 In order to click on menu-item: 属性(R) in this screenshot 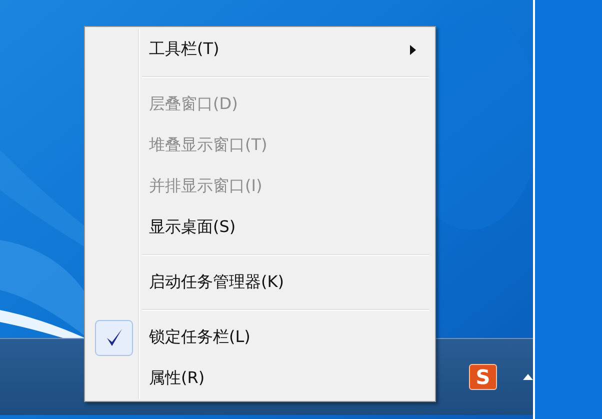, I will do `click(260, 378)`.